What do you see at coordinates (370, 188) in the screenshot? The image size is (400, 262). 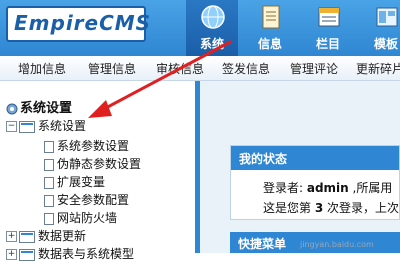 I see `login-user-suffix: ,所属用` at bounding box center [370, 188].